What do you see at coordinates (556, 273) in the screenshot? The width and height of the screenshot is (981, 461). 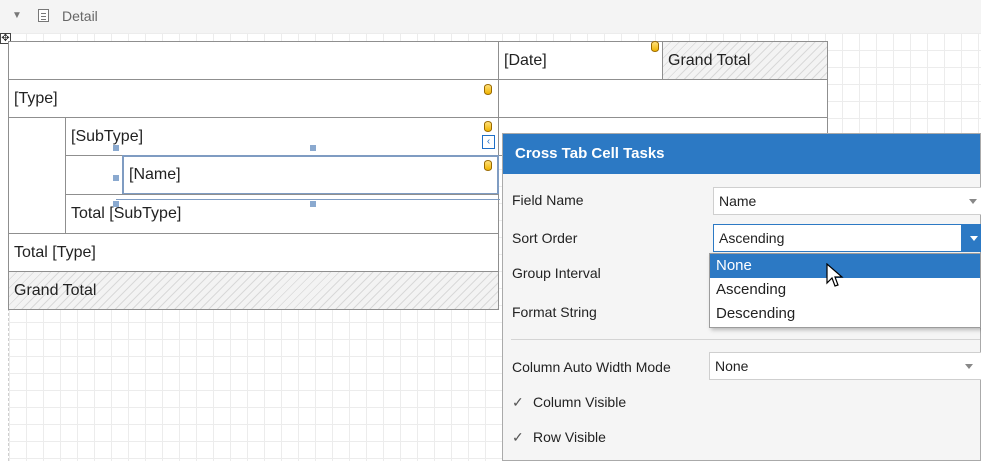 I see `group-interval-label: Group Interval` at bounding box center [556, 273].